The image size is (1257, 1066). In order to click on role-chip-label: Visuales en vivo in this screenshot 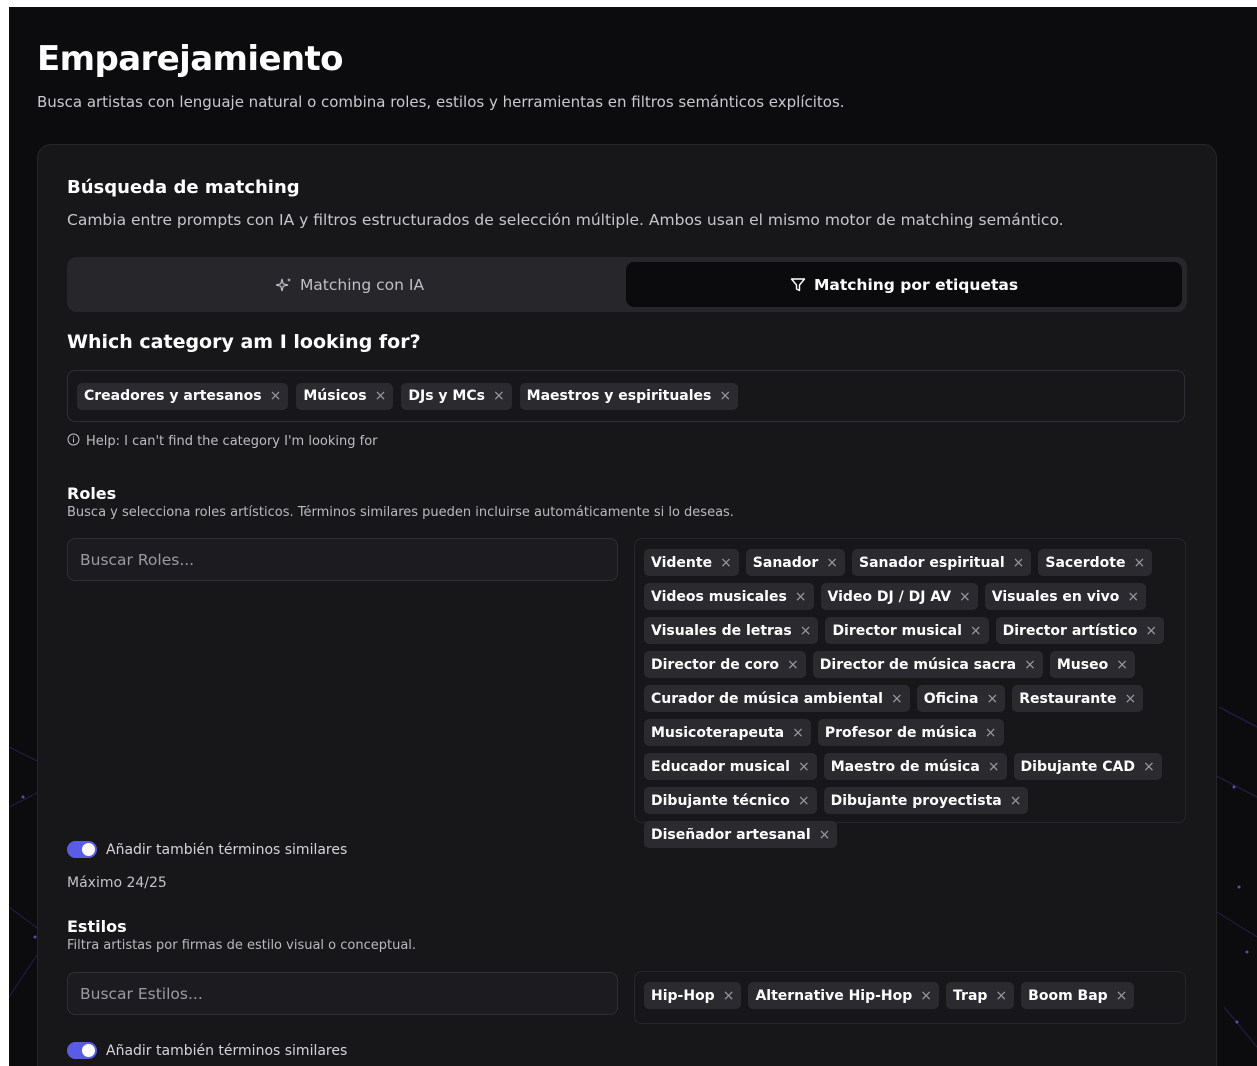, I will do `click(1055, 596)`.